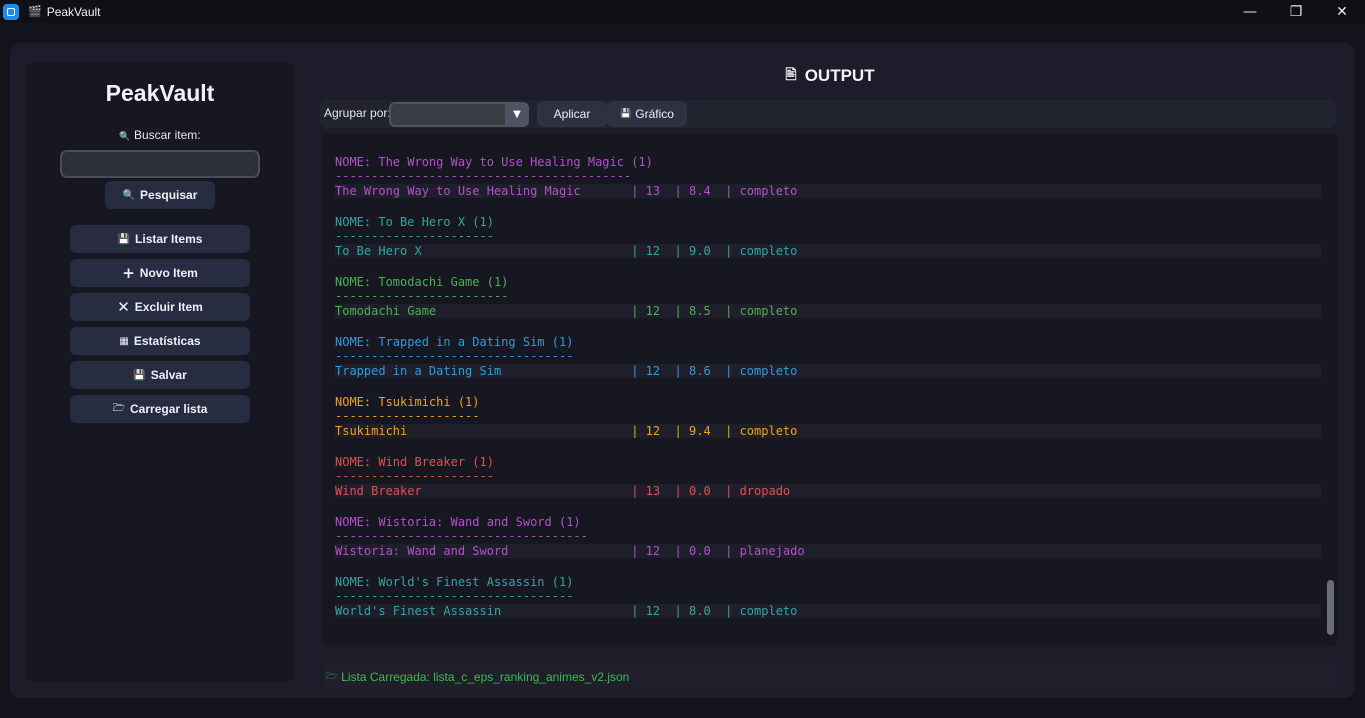  I want to click on plus-icon: +, so click(128, 273).